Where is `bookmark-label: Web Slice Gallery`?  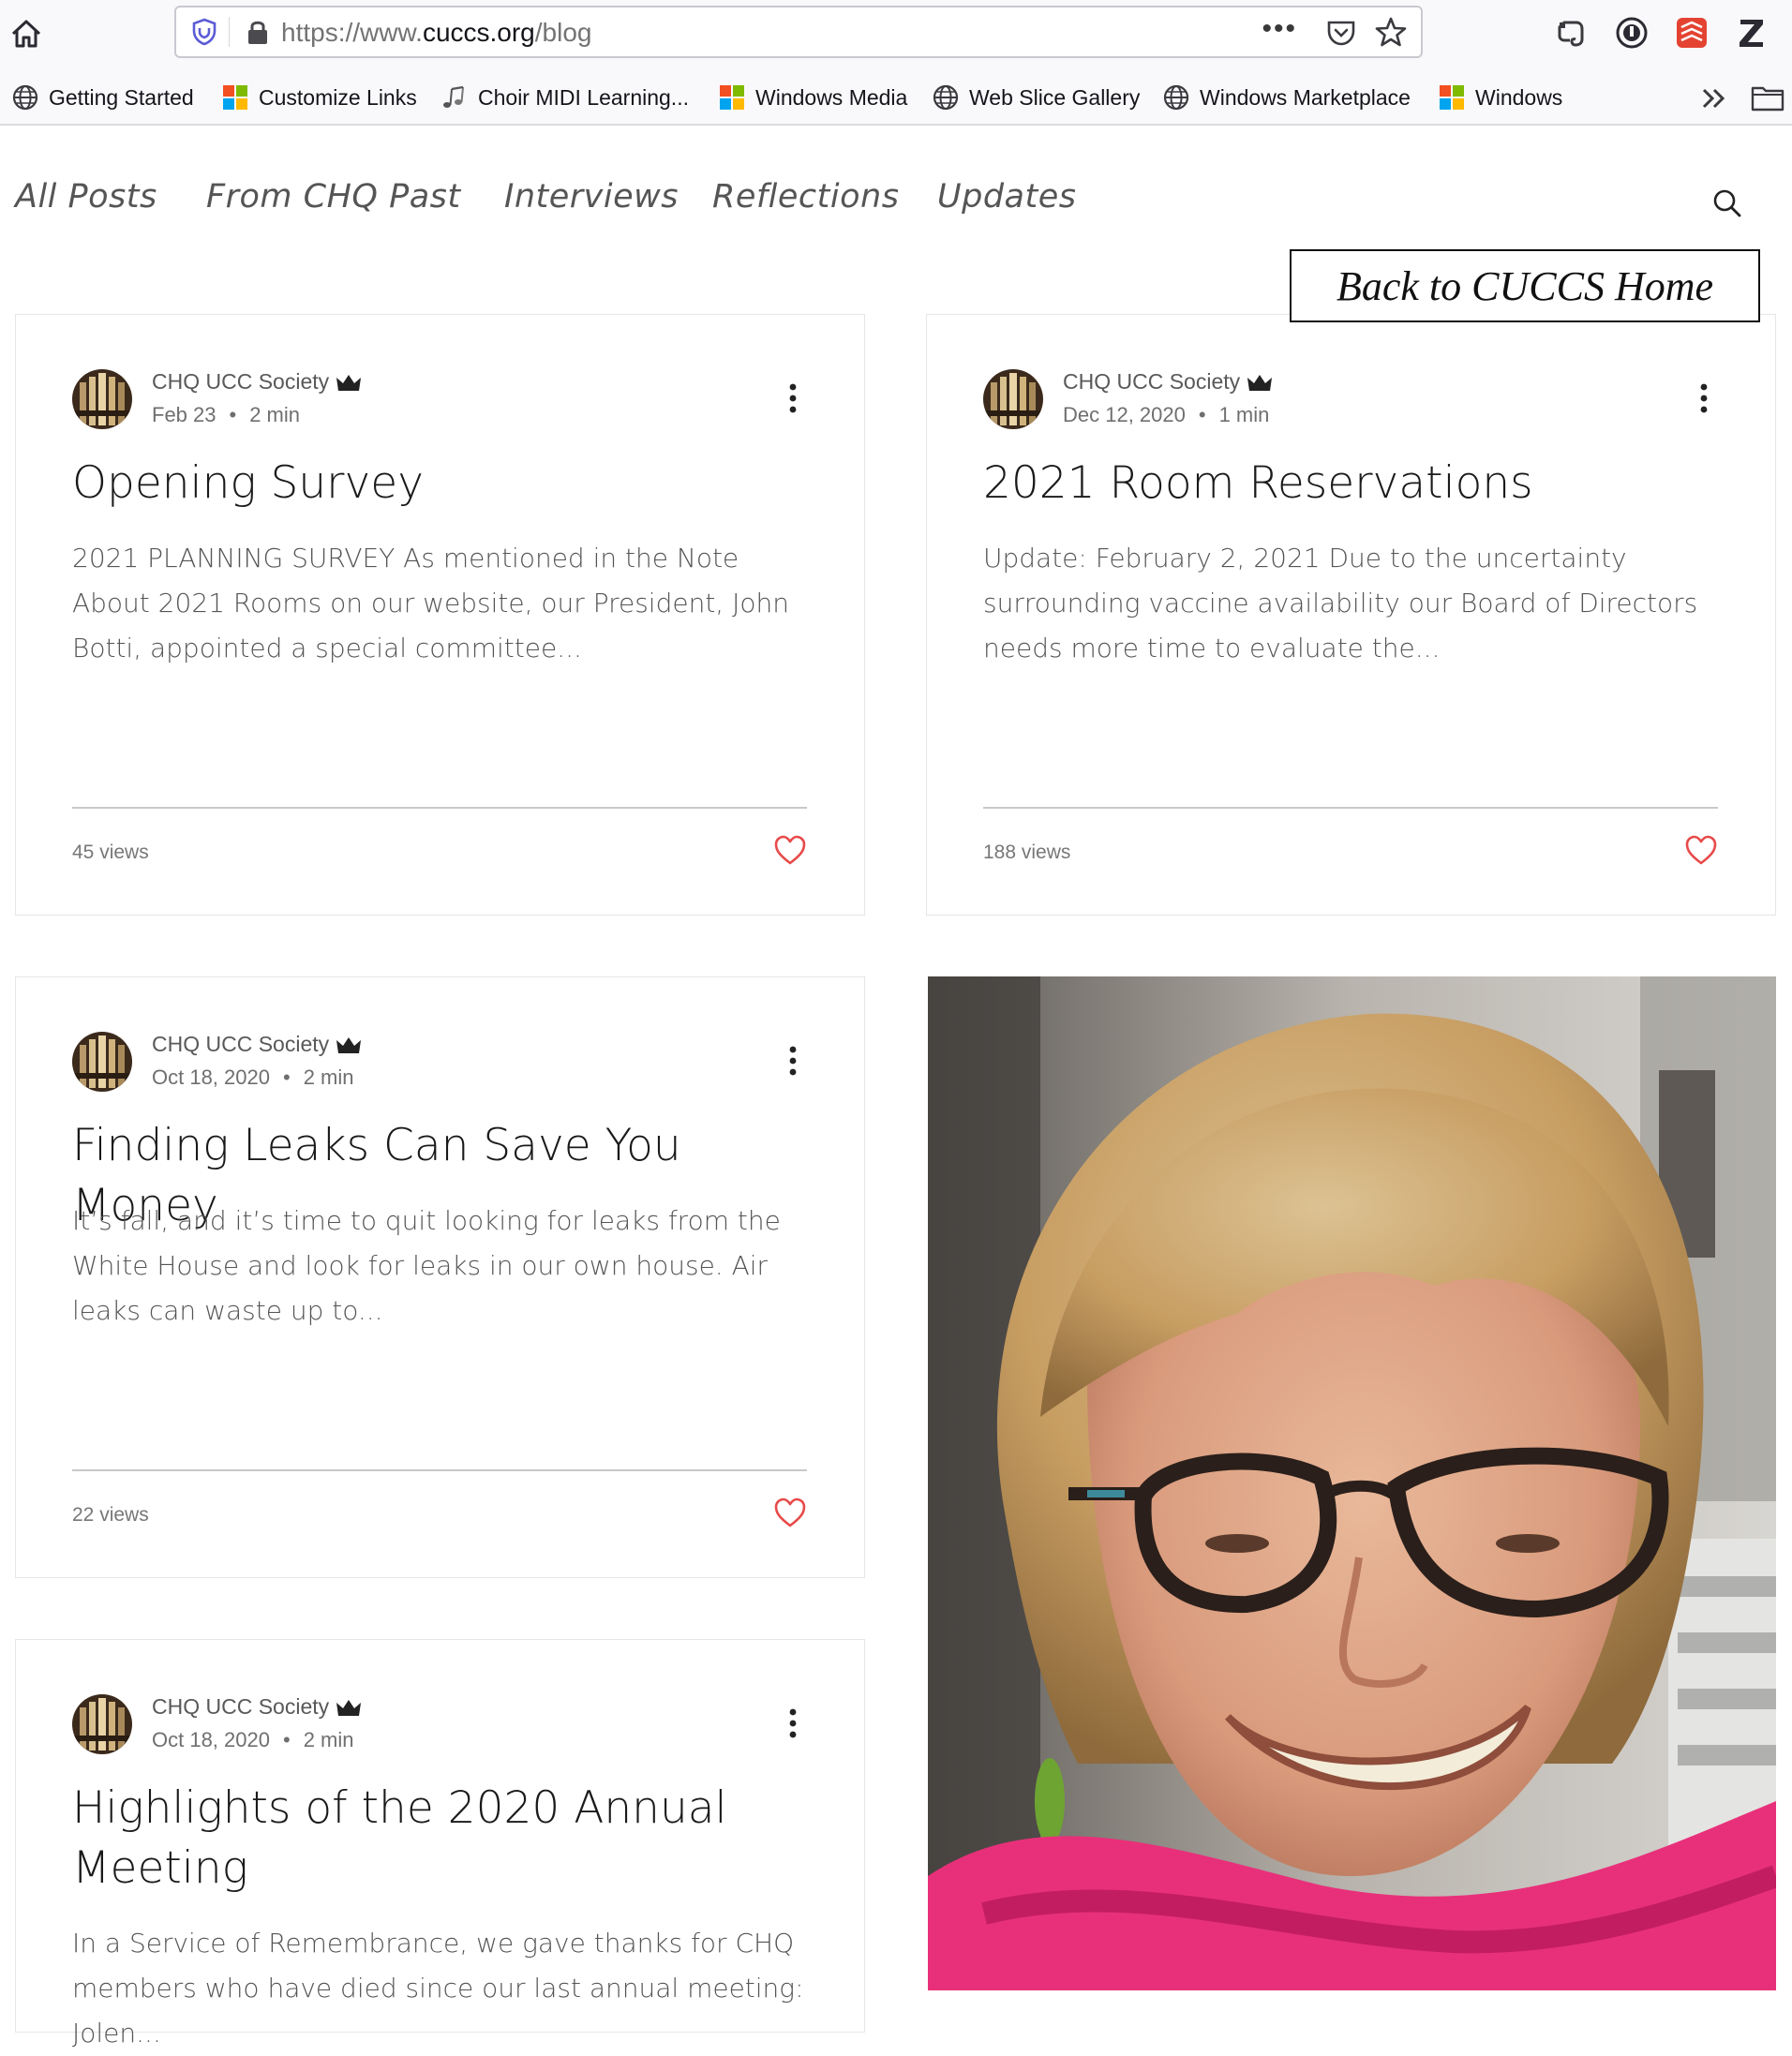
bookmark-label: Web Slice Gallery is located at coordinates (1055, 97).